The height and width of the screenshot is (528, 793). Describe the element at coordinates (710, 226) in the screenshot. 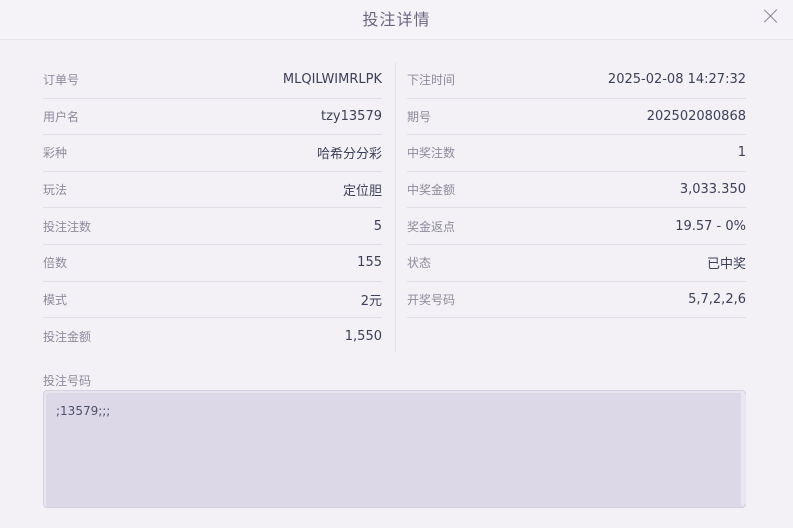

I see `value-rebate: 19.57 - 0%` at that location.